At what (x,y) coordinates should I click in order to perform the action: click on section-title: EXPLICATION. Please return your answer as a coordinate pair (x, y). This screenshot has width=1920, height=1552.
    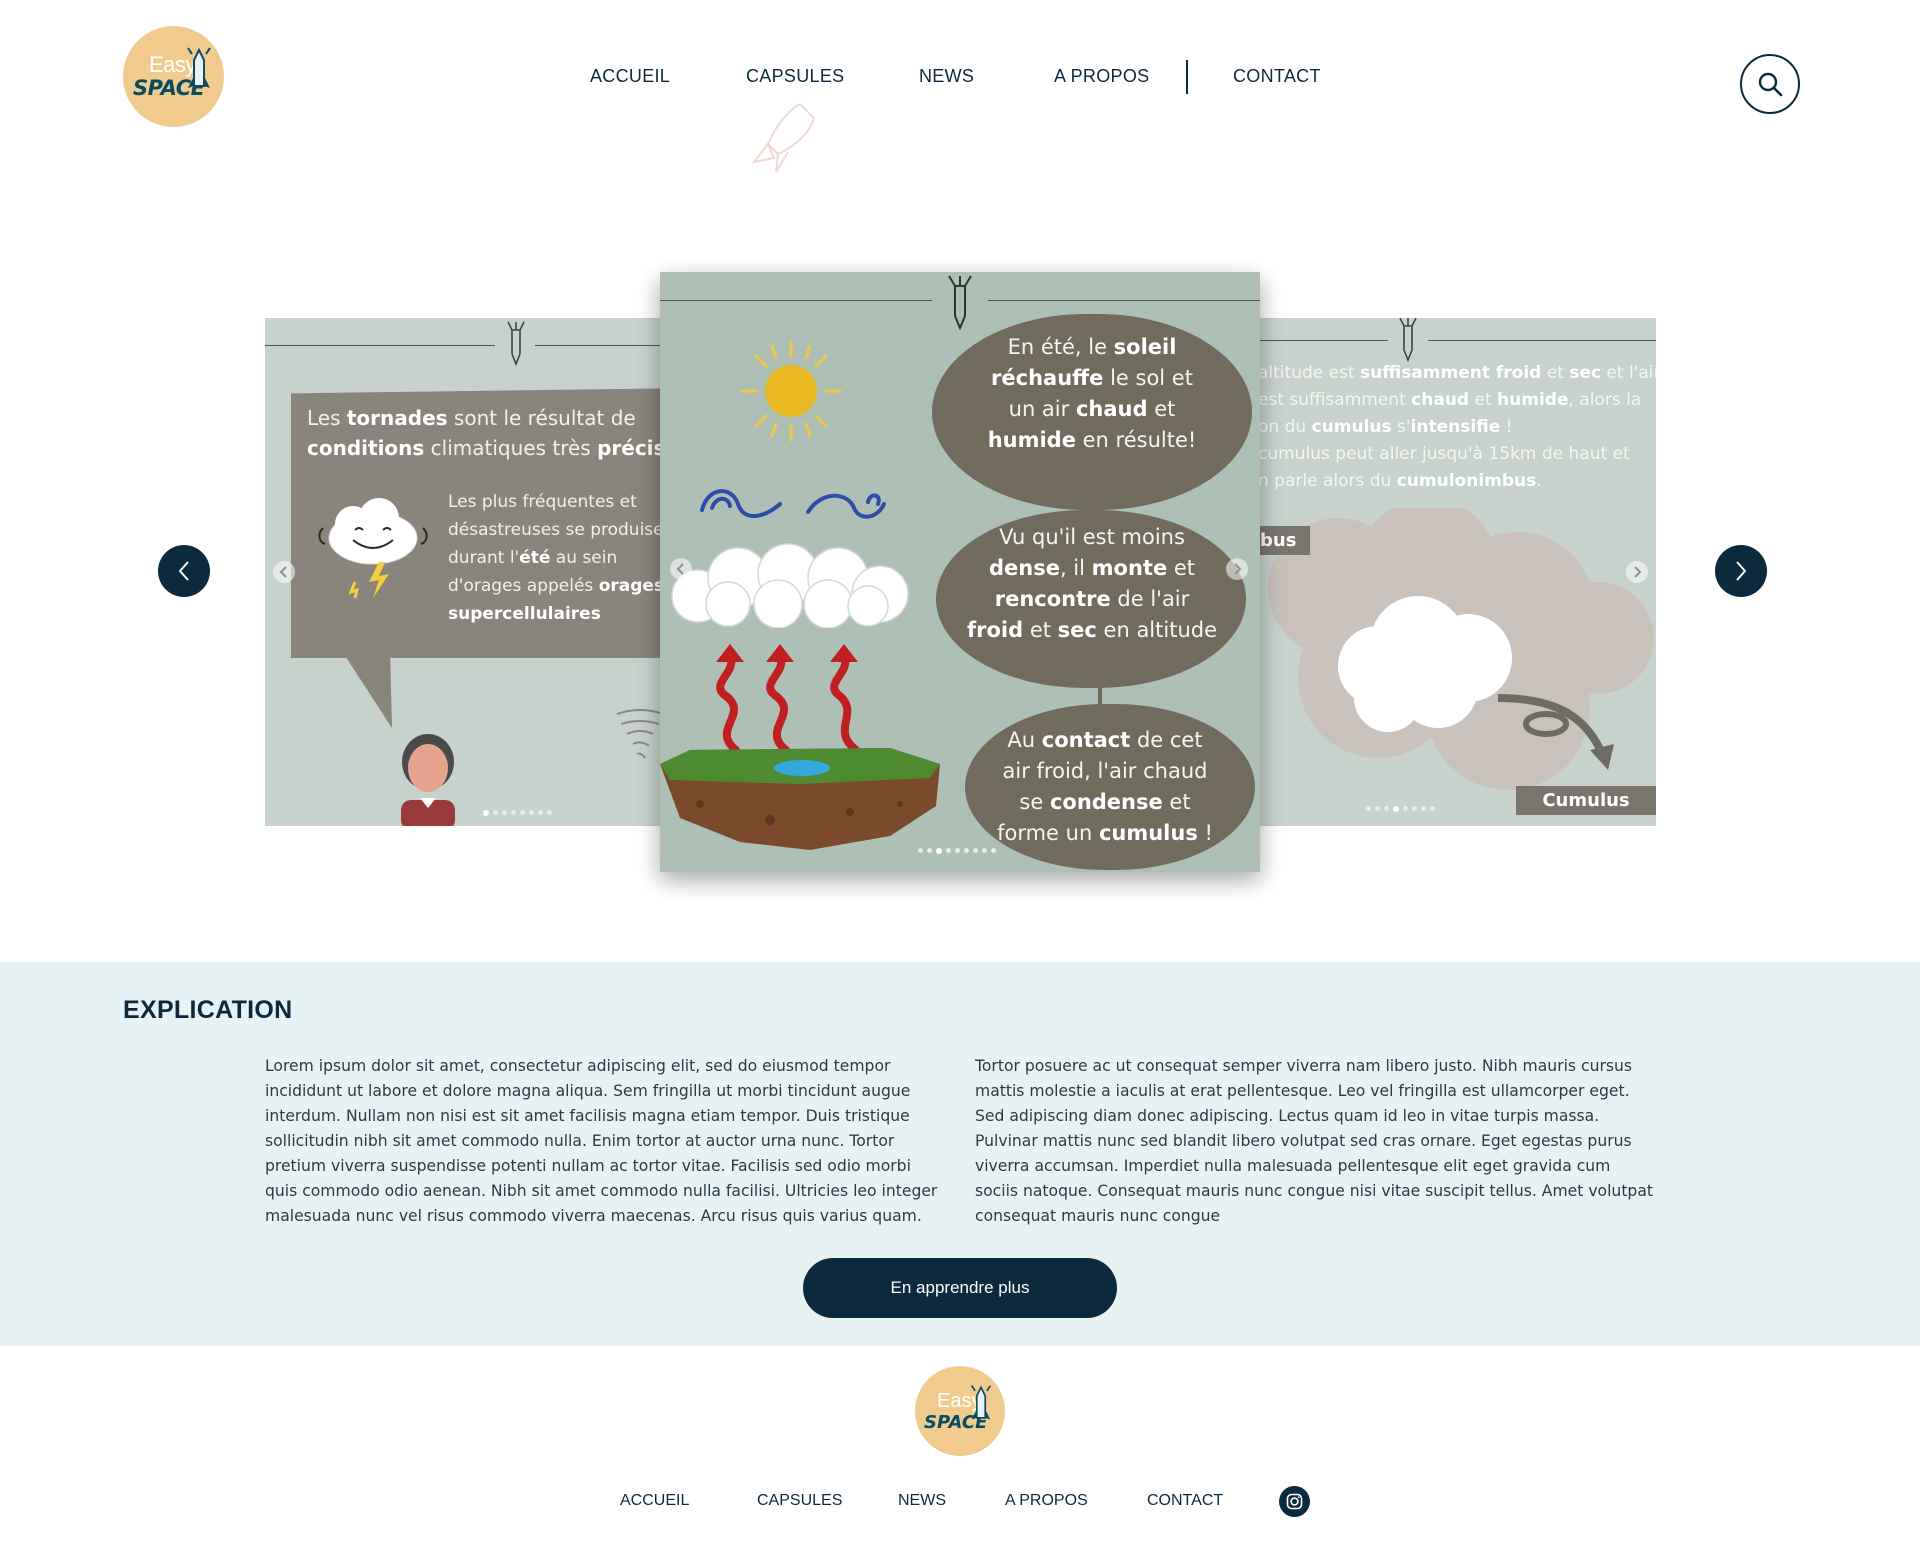
    Looking at the image, I should click on (208, 1010).